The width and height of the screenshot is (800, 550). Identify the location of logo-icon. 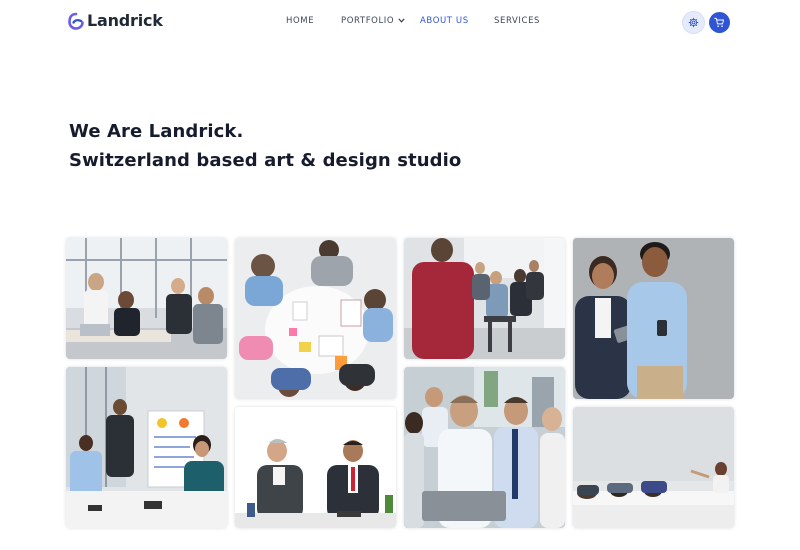
(76, 21).